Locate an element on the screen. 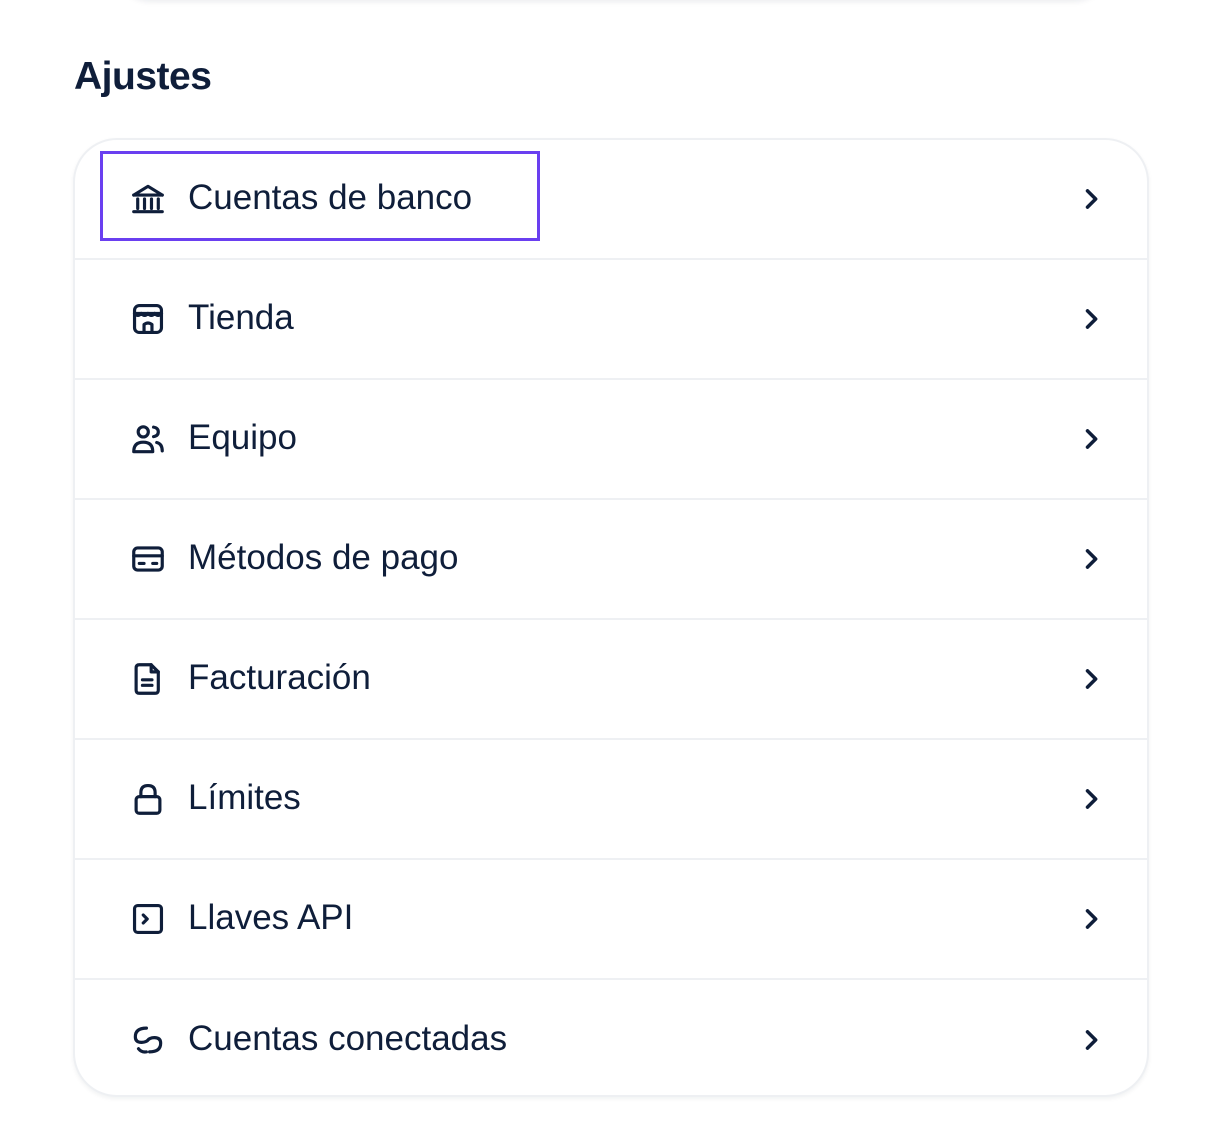  bank-icon is located at coordinates (148, 199).